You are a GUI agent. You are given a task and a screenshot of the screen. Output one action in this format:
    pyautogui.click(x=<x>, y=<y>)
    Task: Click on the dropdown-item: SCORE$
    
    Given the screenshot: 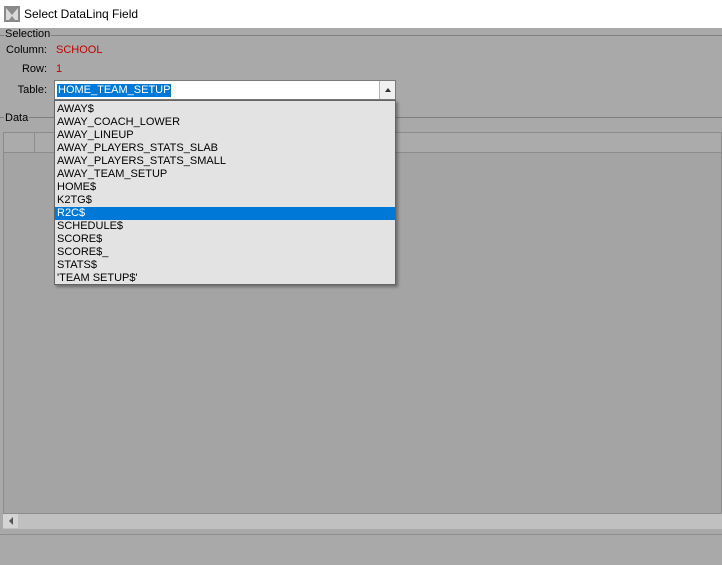 What is the action you would take?
    pyautogui.click(x=225, y=239)
    